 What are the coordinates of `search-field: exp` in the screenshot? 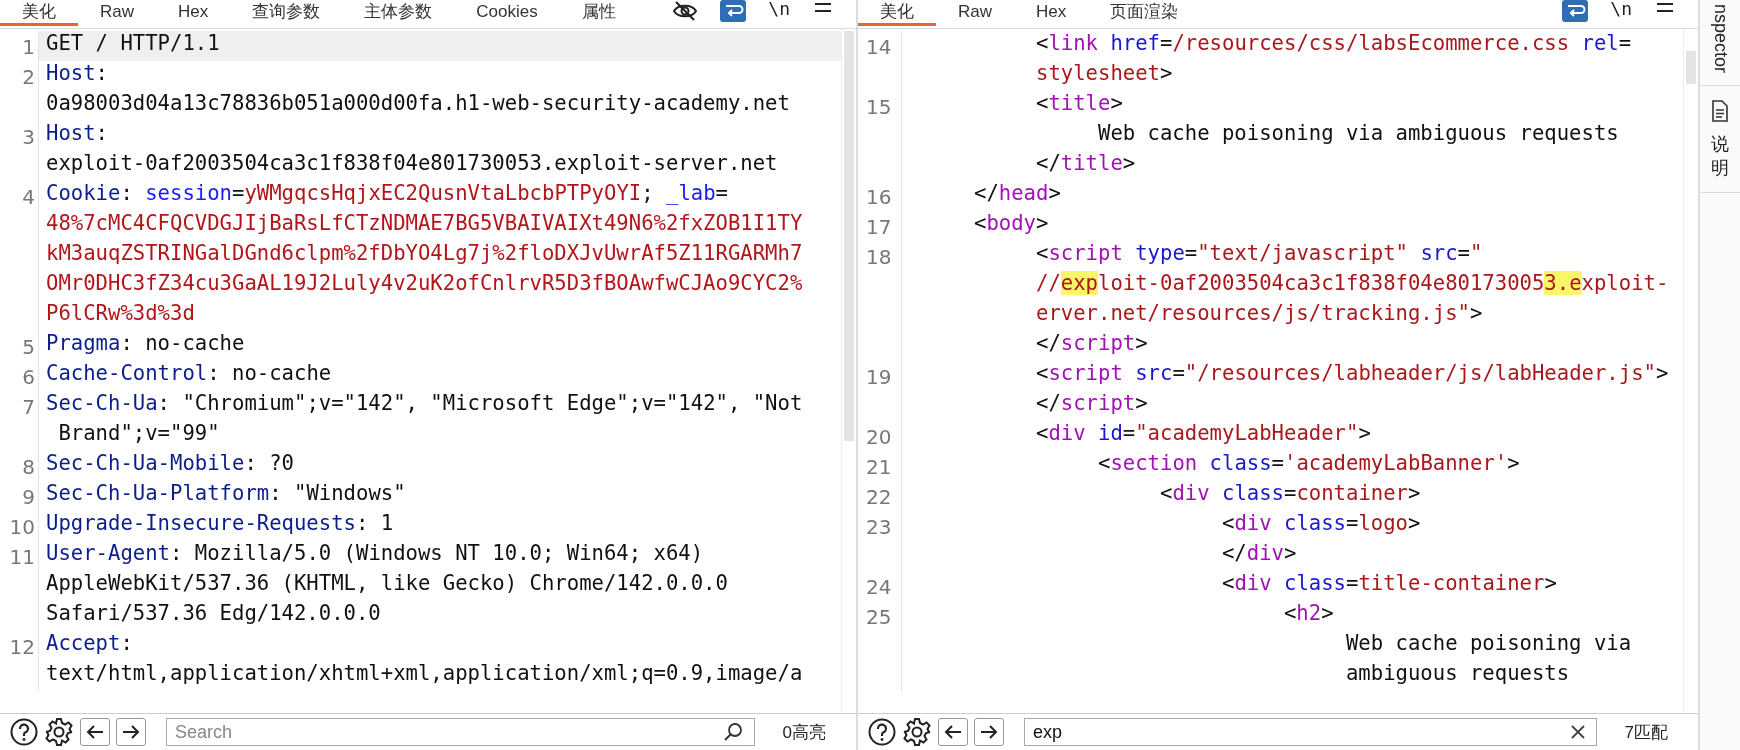 It's located at (1310, 732).